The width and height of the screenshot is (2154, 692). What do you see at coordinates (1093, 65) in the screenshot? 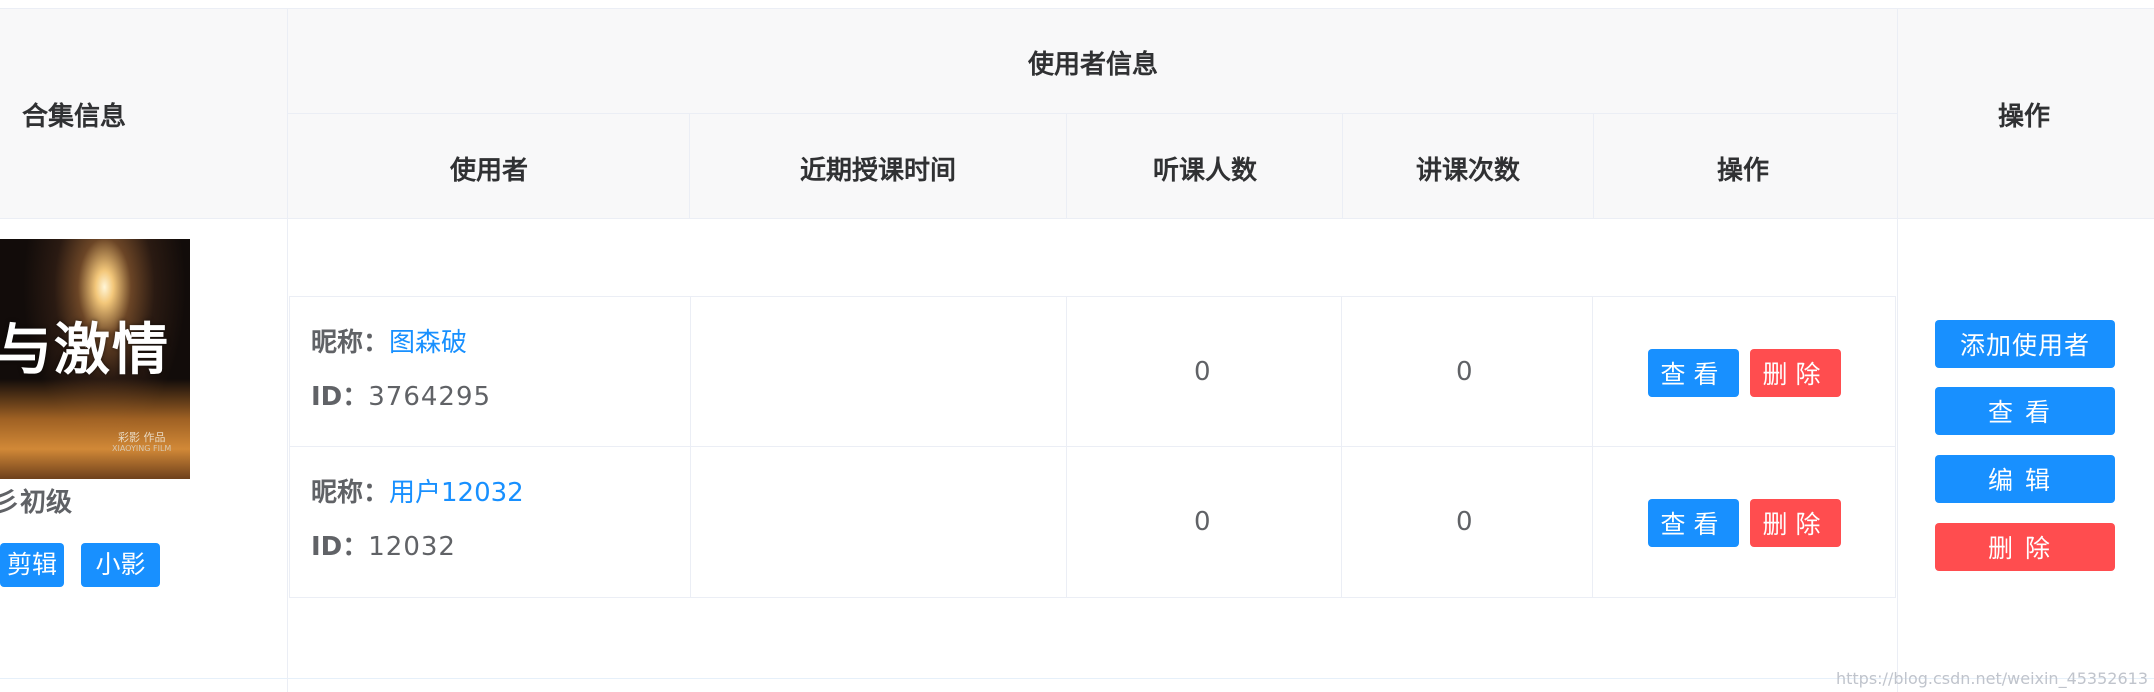
I see `header-user-info: 使用者信息` at bounding box center [1093, 65].